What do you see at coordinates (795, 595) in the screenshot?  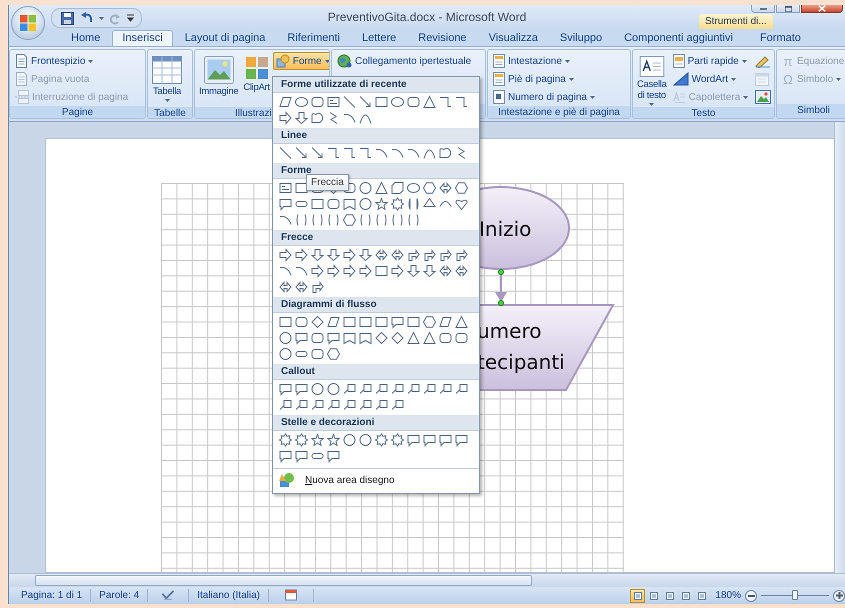 I see `slider-thumb` at bounding box center [795, 595].